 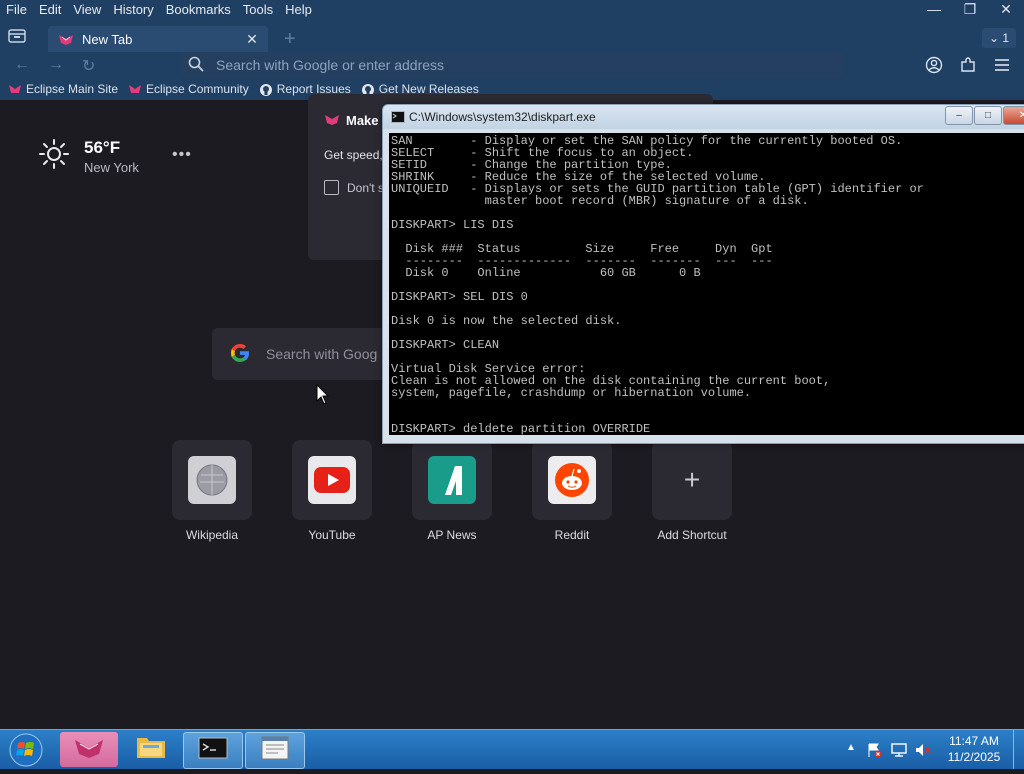 What do you see at coordinates (331, 187) in the screenshot?
I see `promo-checkbox` at bounding box center [331, 187].